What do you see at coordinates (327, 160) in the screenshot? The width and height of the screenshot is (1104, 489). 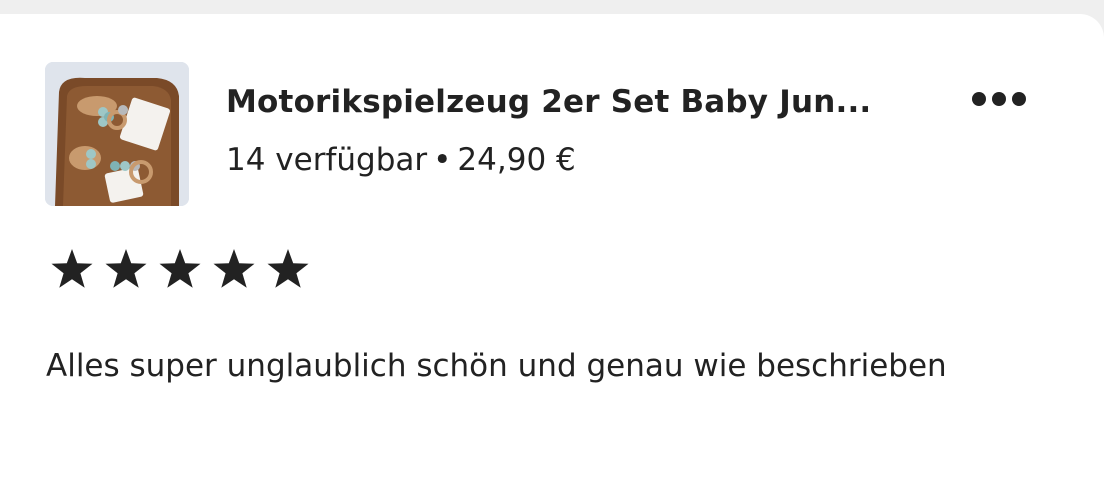 I see `availability-text: 14 verfügbar` at bounding box center [327, 160].